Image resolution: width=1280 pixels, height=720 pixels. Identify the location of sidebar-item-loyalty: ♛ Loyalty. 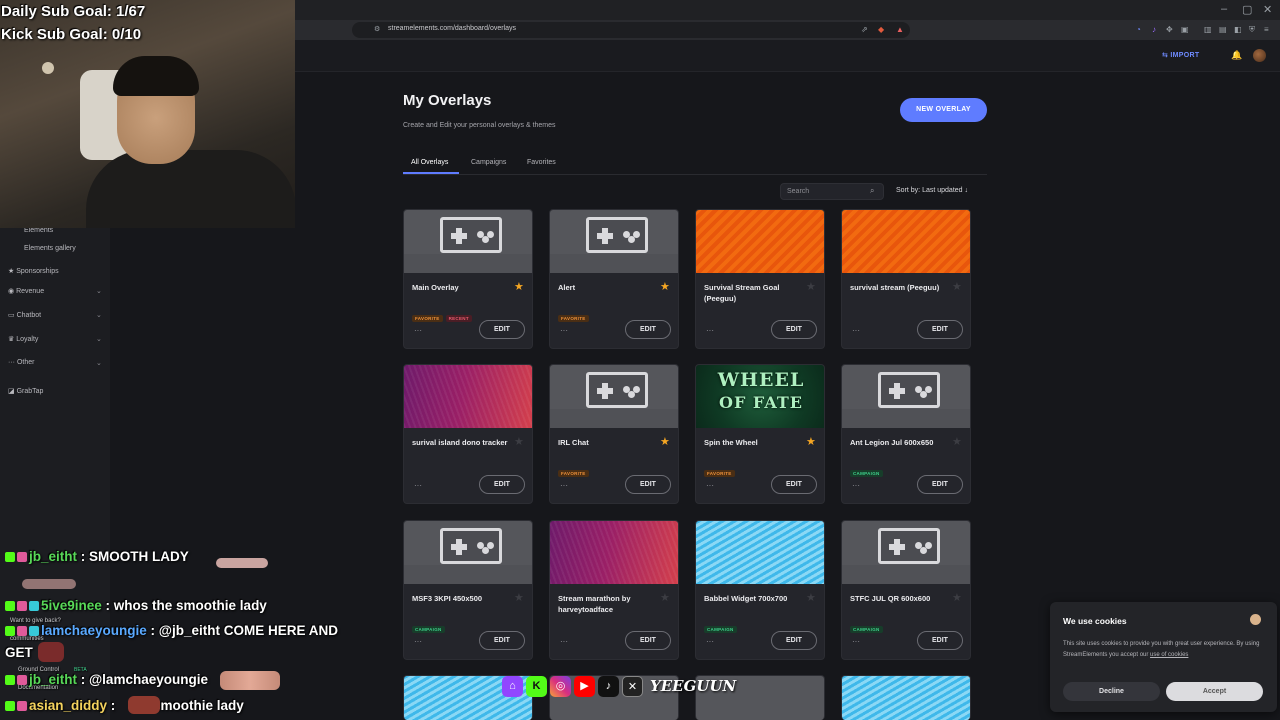
(23, 339).